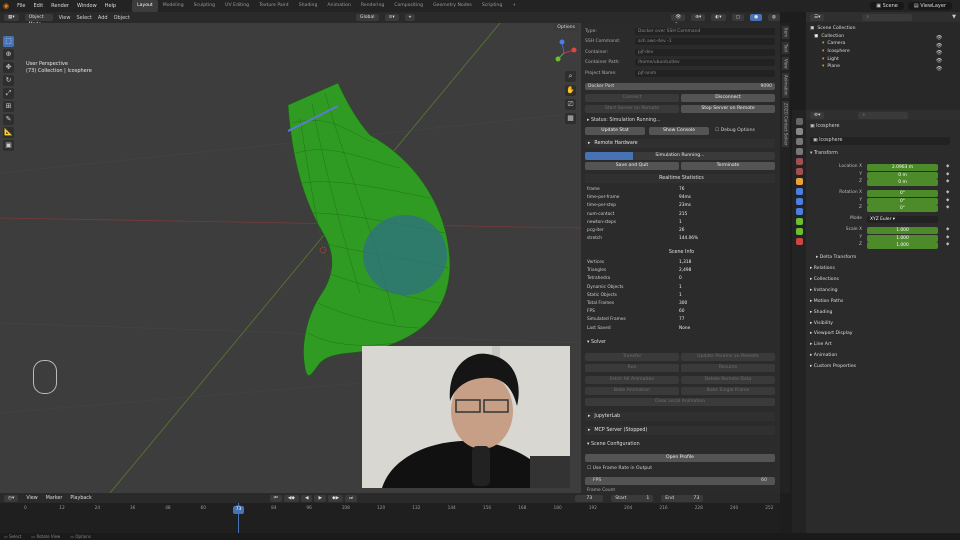 This screenshot has height=540, width=960. What do you see at coordinates (821, 344) in the screenshot?
I see `properties-section-line-art: ▸ Line Art` at bounding box center [821, 344].